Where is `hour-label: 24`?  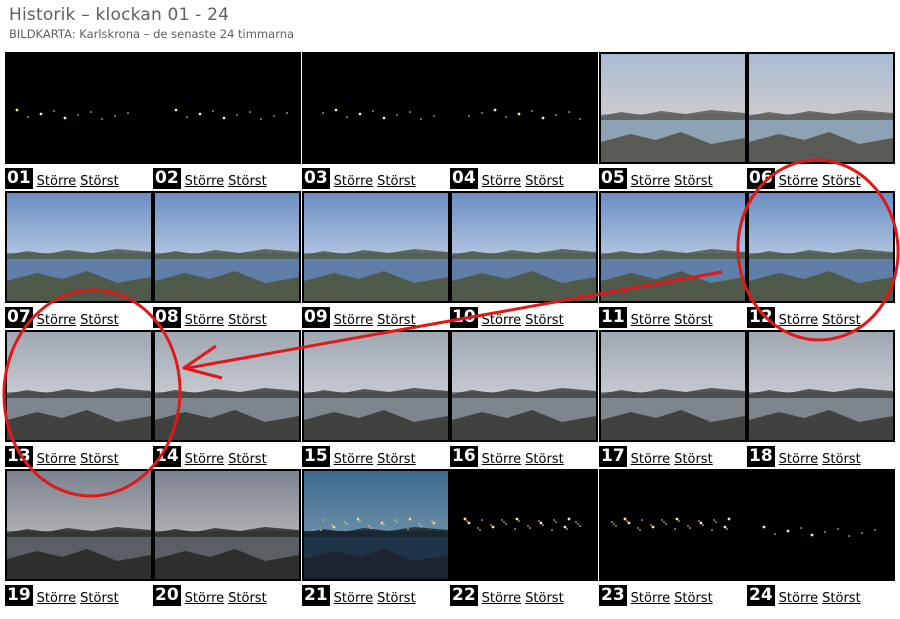 hour-label: 24 is located at coordinates (761, 595).